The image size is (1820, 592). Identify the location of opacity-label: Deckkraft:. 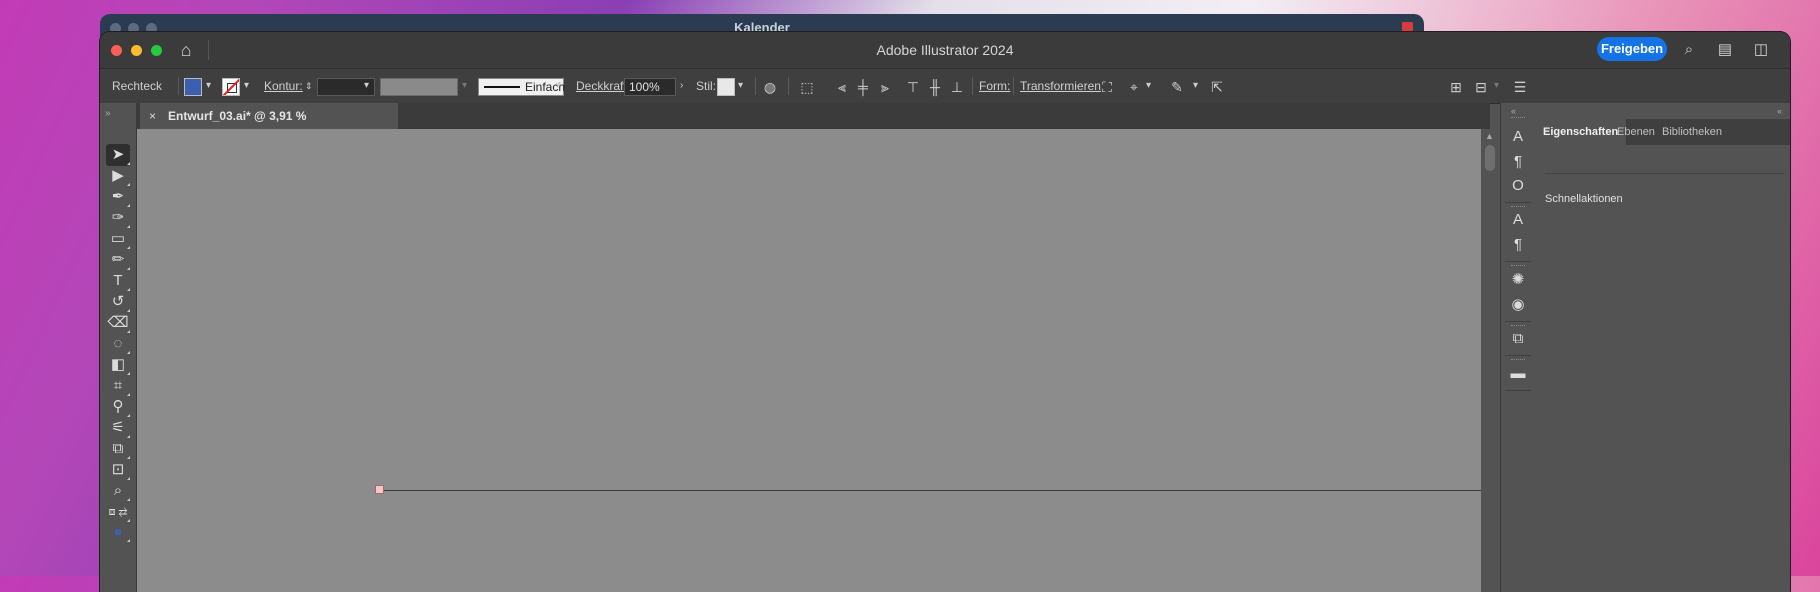
(603, 86).